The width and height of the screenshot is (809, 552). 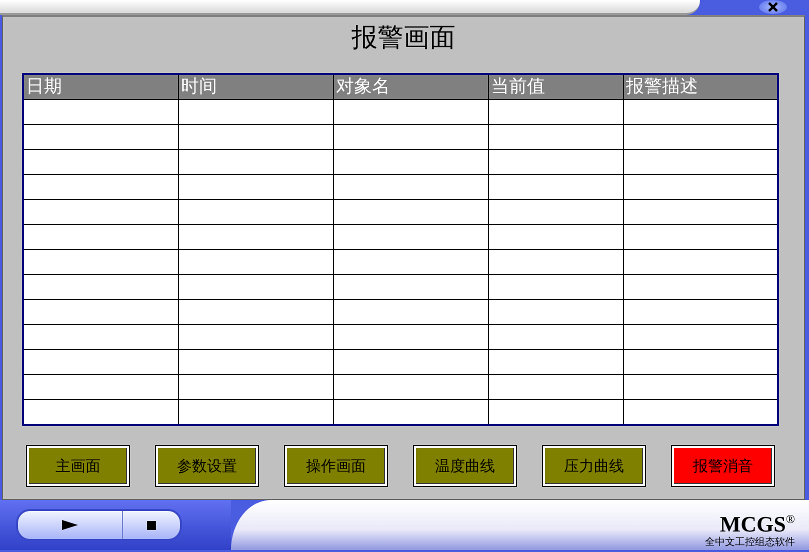 I want to click on nav-button: 操作画面, so click(x=336, y=466).